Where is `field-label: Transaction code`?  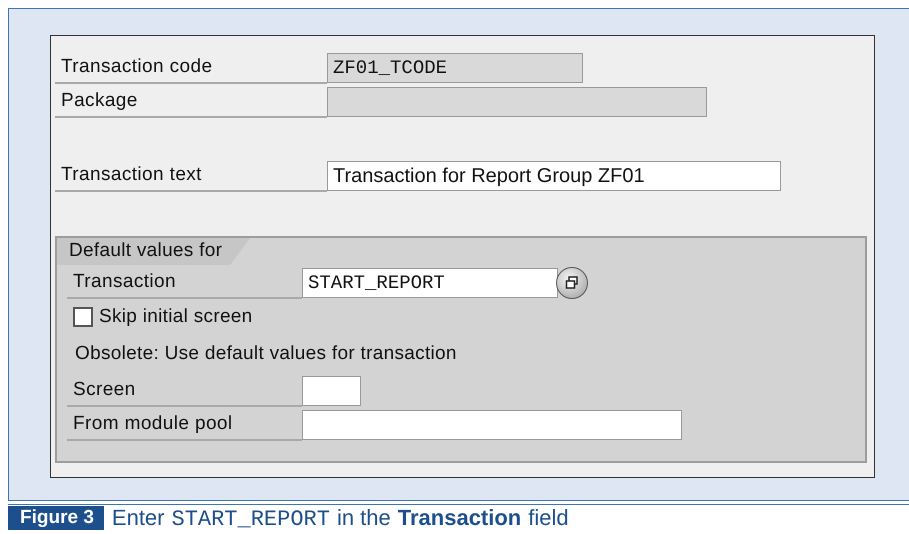 field-label: Transaction code is located at coordinates (191, 70).